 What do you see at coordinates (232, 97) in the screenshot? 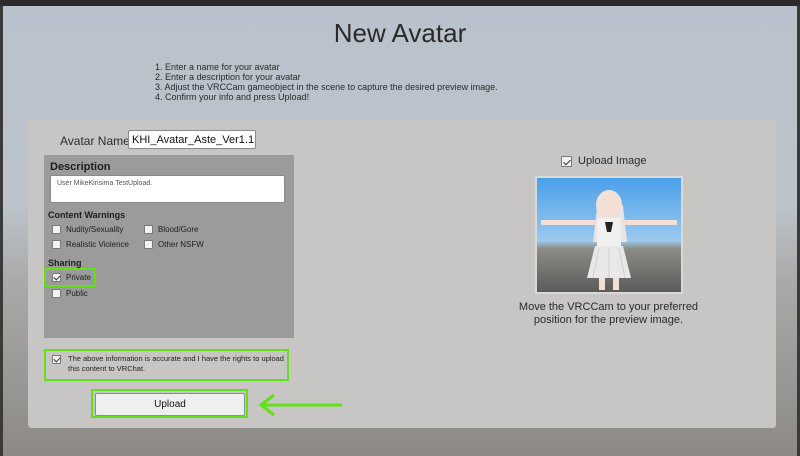
I see `instruction-item: 4. Confirm your info and press Upload!` at bounding box center [232, 97].